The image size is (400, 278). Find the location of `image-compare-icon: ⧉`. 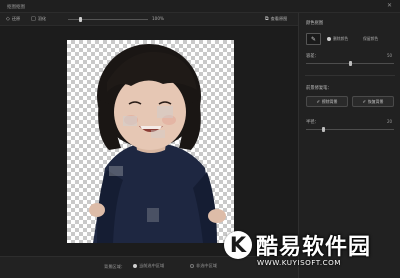

image-compare-icon: ⧉ is located at coordinates (267, 19).